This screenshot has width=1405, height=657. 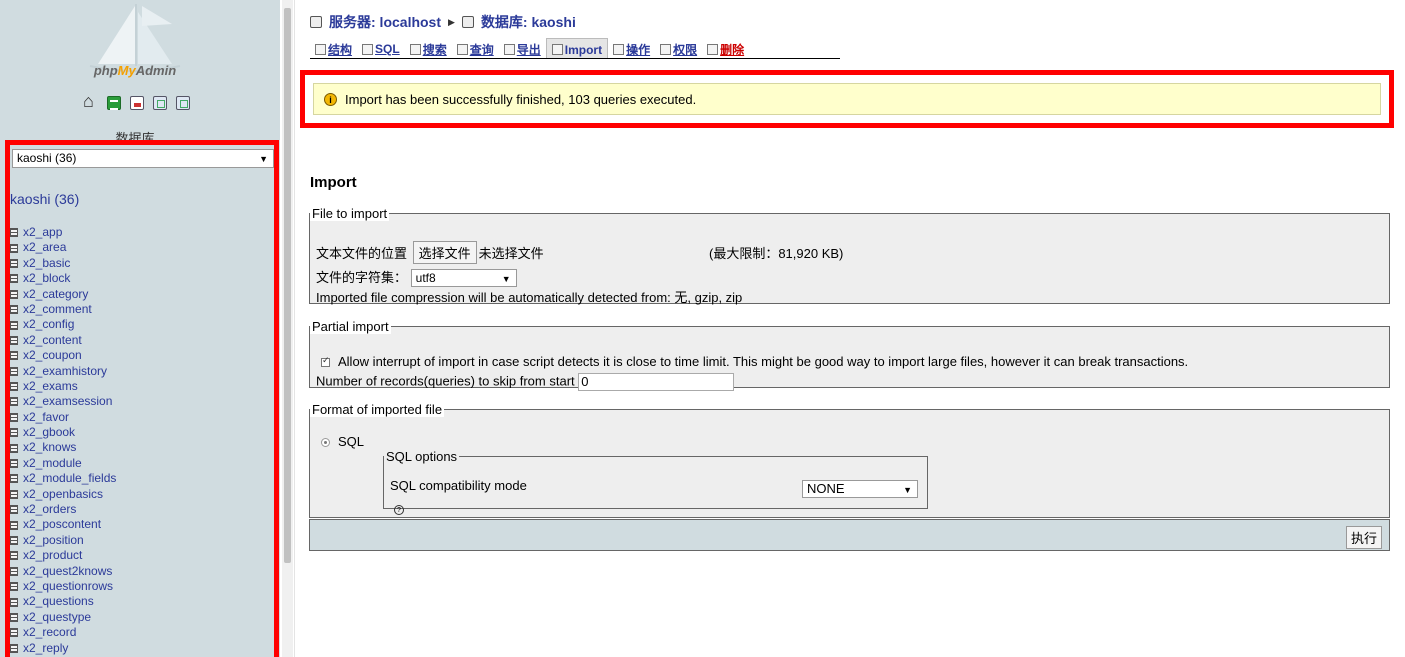 I want to click on sidebar-table-item: x2_product, so click(x=63, y=555).